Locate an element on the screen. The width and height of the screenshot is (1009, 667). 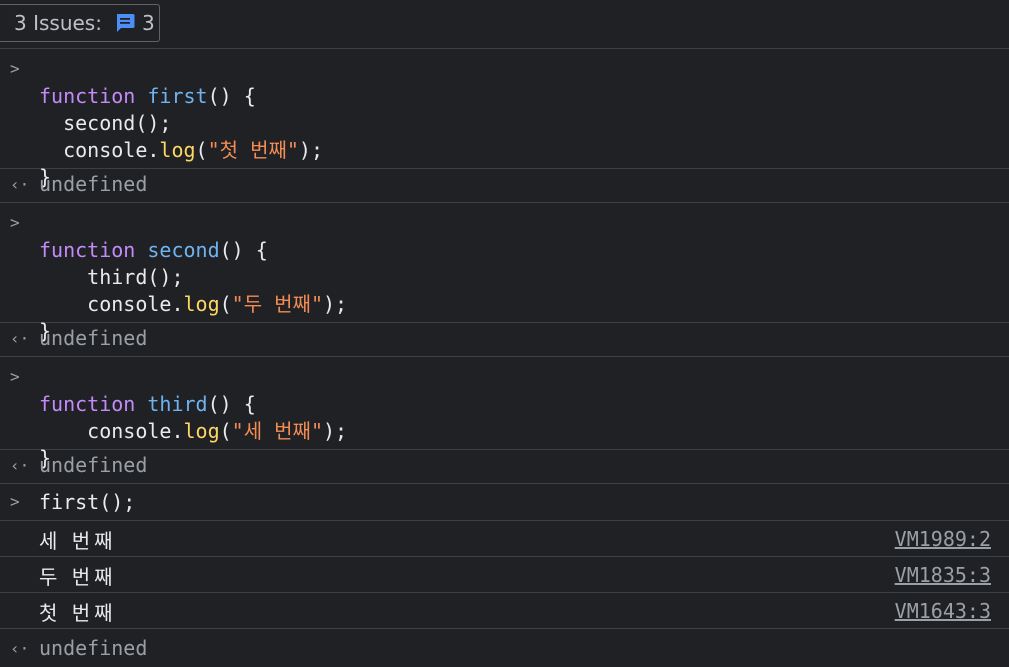
source-link: VM1989:2 is located at coordinates (943, 539).